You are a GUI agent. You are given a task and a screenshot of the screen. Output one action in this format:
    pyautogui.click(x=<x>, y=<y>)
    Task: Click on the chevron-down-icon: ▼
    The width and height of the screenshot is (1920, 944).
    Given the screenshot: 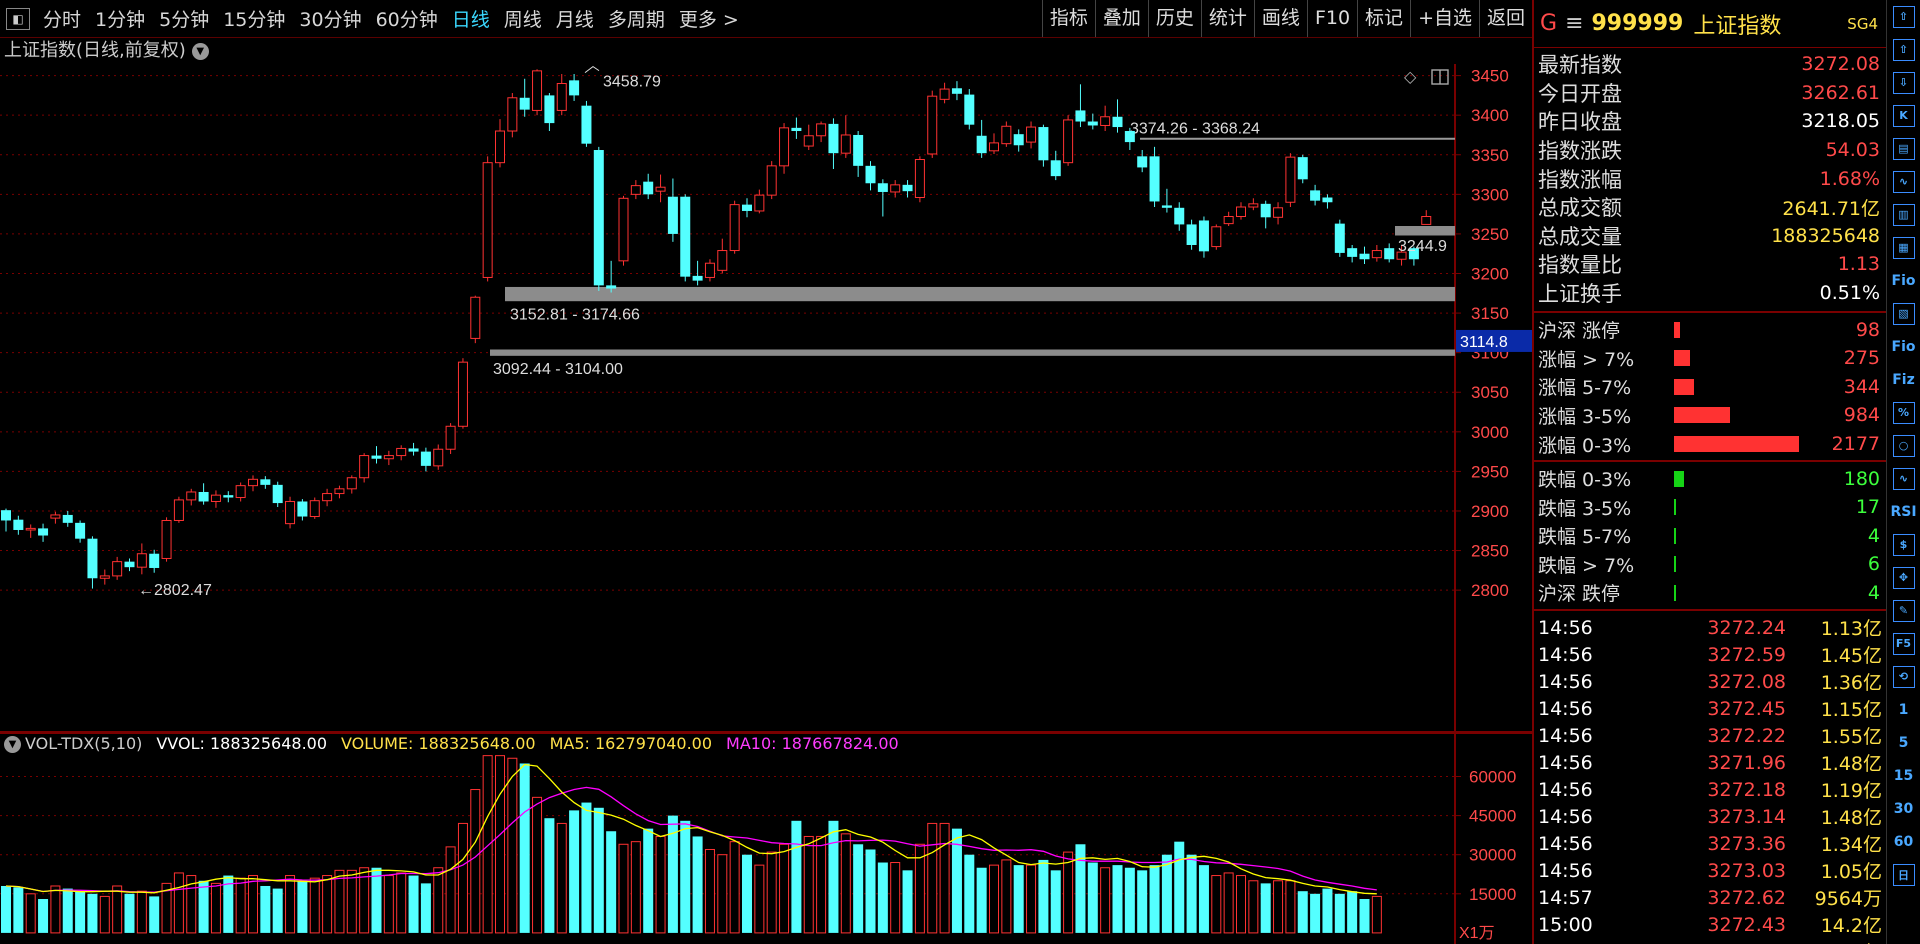 What is the action you would take?
    pyautogui.click(x=200, y=51)
    